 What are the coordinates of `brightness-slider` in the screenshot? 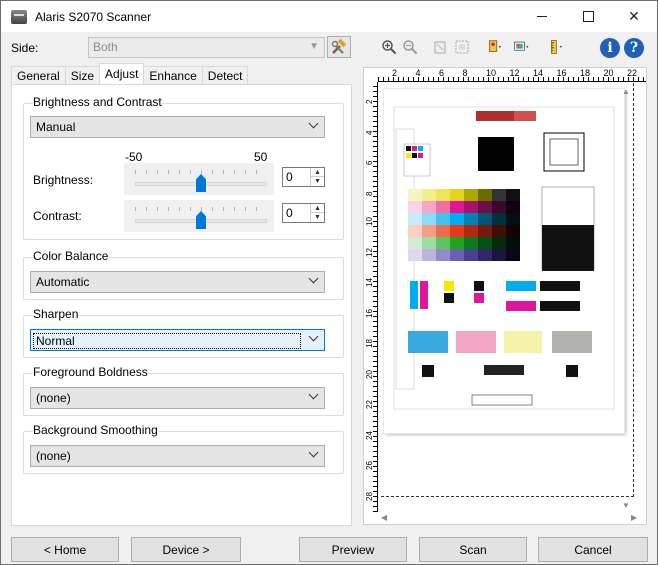 It's located at (199, 179).